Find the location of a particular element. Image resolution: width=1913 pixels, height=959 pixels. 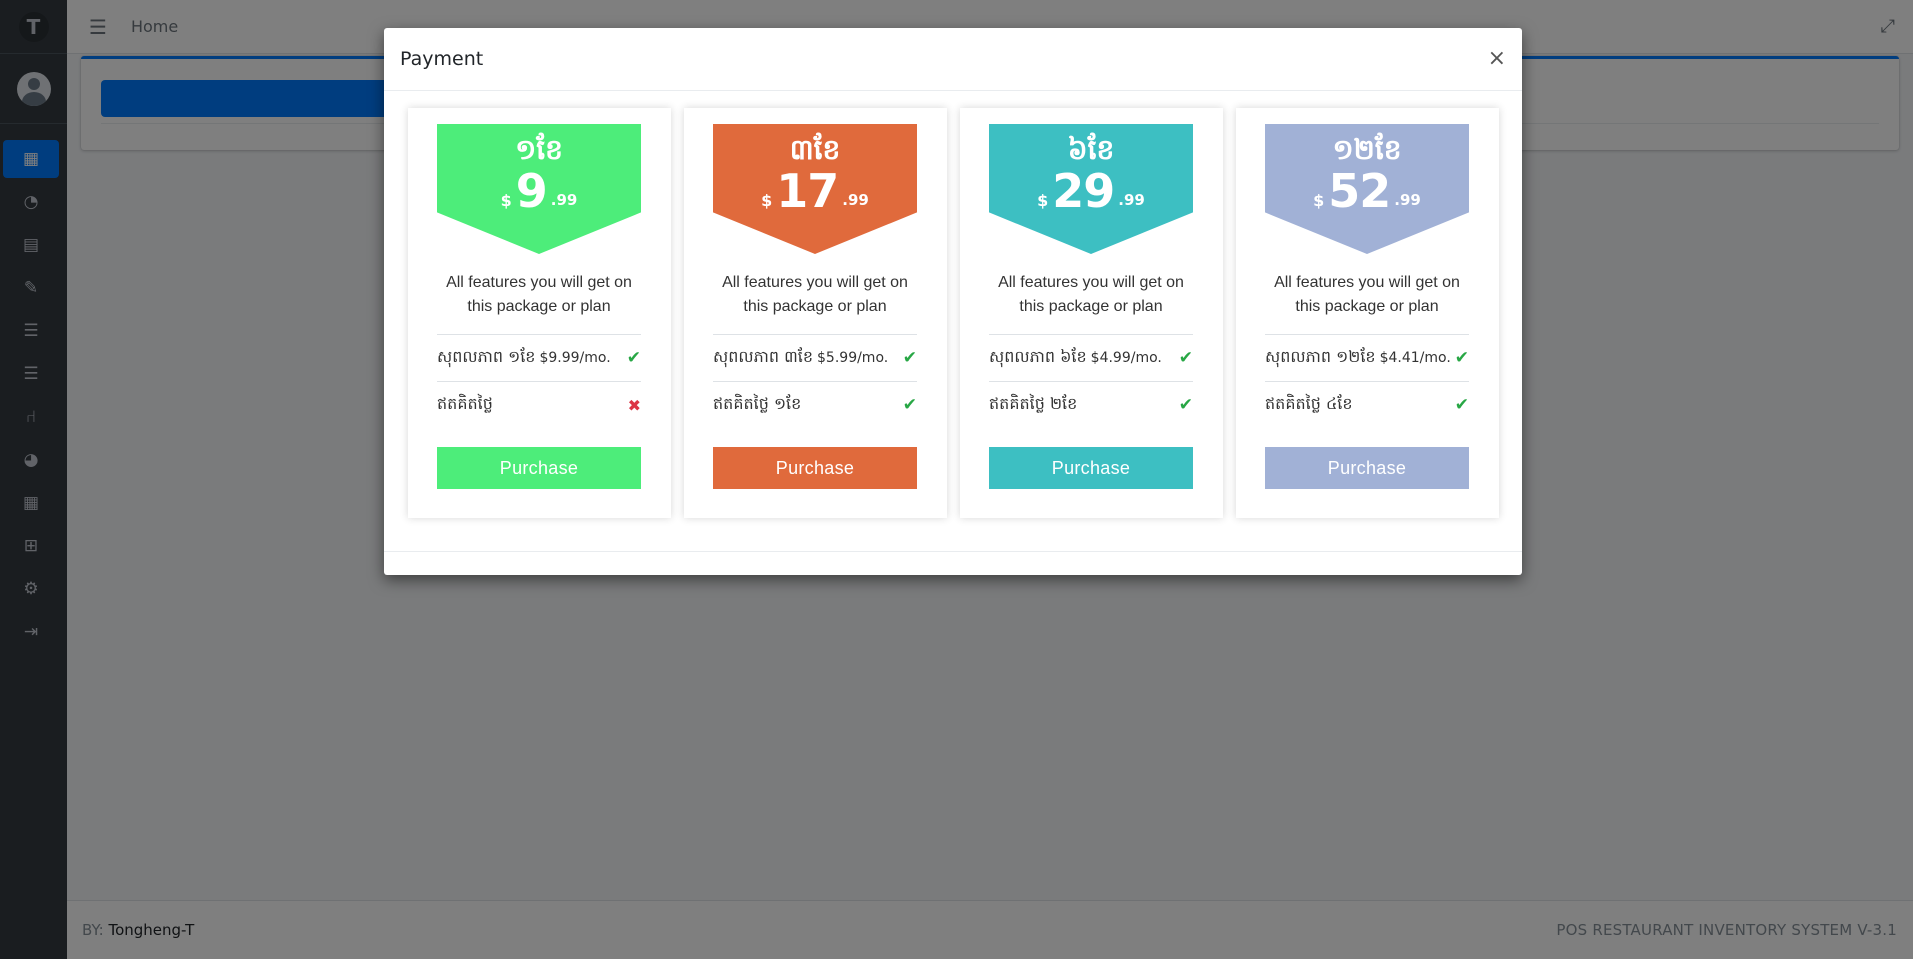

plan-price: $ 9 .99 is located at coordinates (539, 191).